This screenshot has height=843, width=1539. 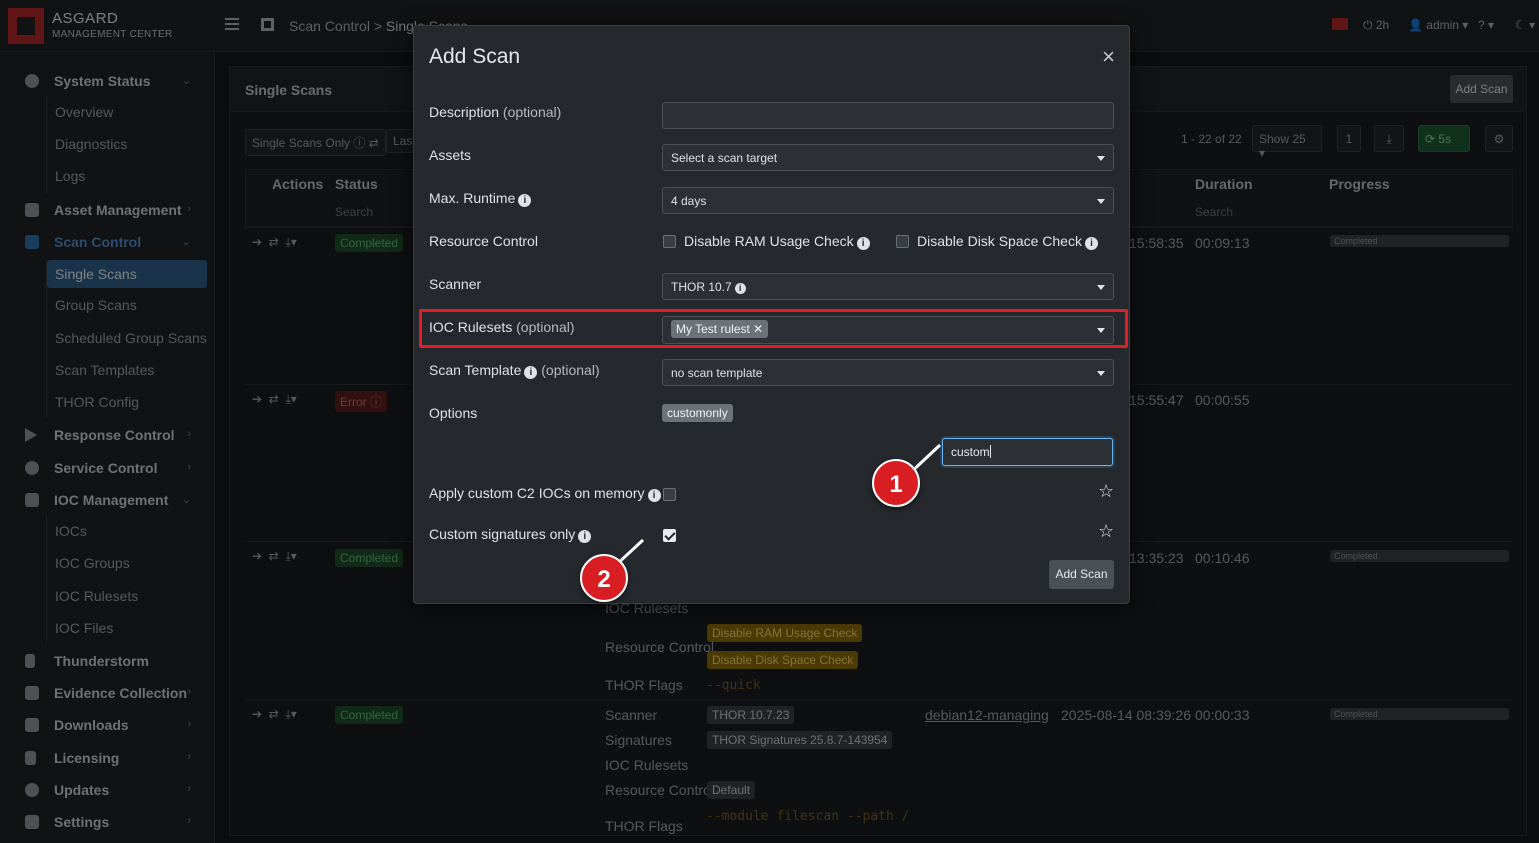 I want to click on callout-two: 2, so click(x=604, y=578).